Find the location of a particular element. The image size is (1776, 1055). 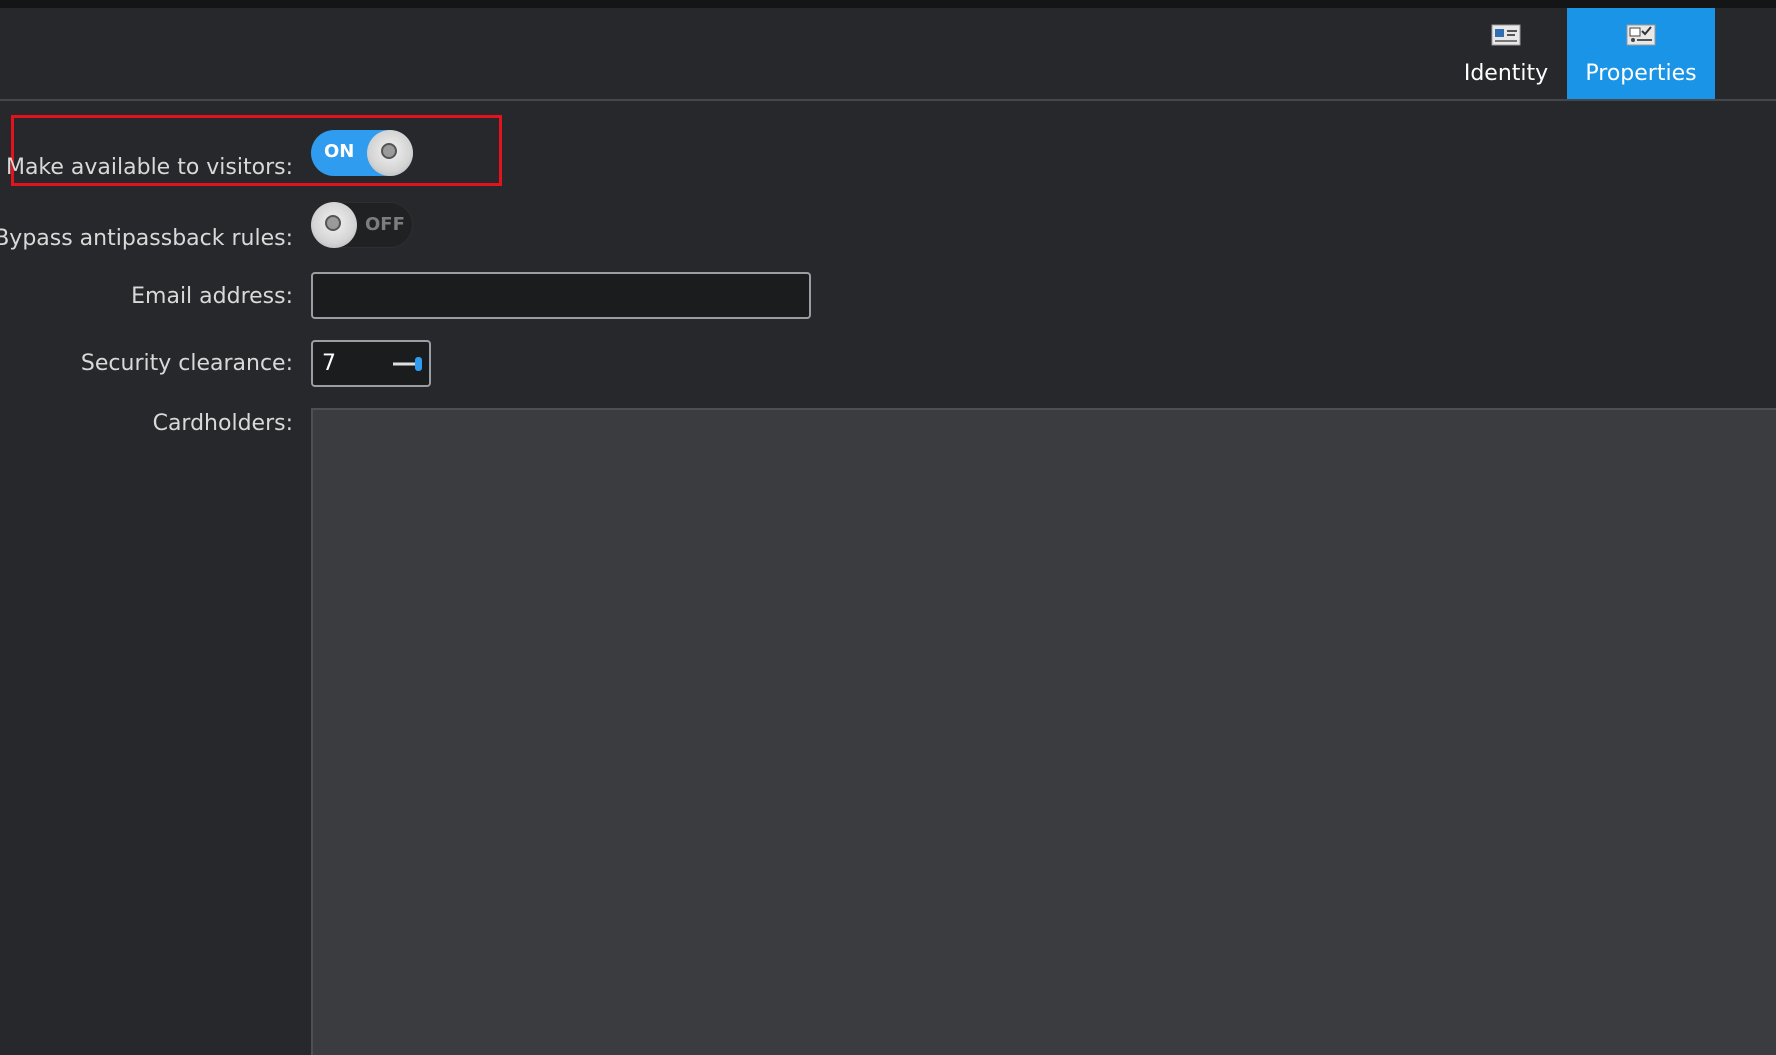

security-clearance-label: Security clearance: is located at coordinates (186, 363).